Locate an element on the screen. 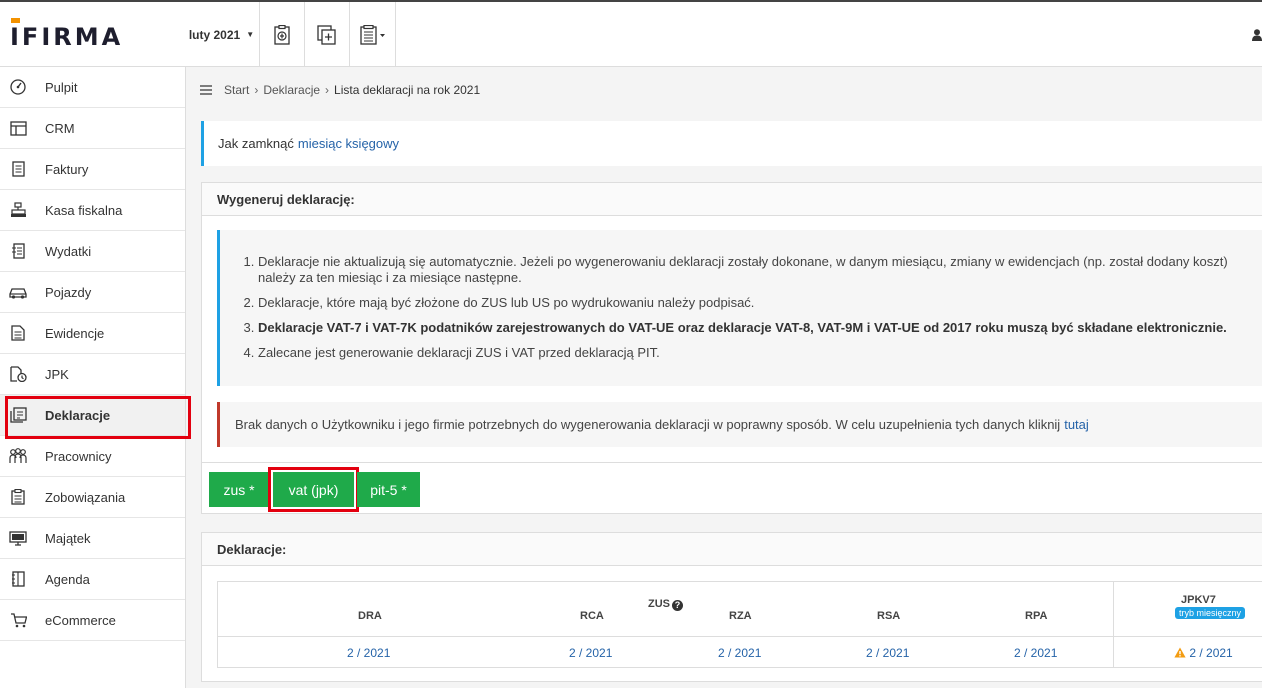  warning-icon is located at coordinates (1180, 652).